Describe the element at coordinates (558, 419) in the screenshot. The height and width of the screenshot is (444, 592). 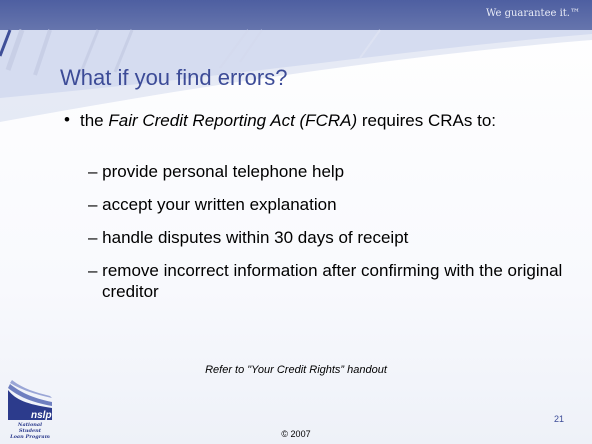
I see `page-number: 21` at that location.